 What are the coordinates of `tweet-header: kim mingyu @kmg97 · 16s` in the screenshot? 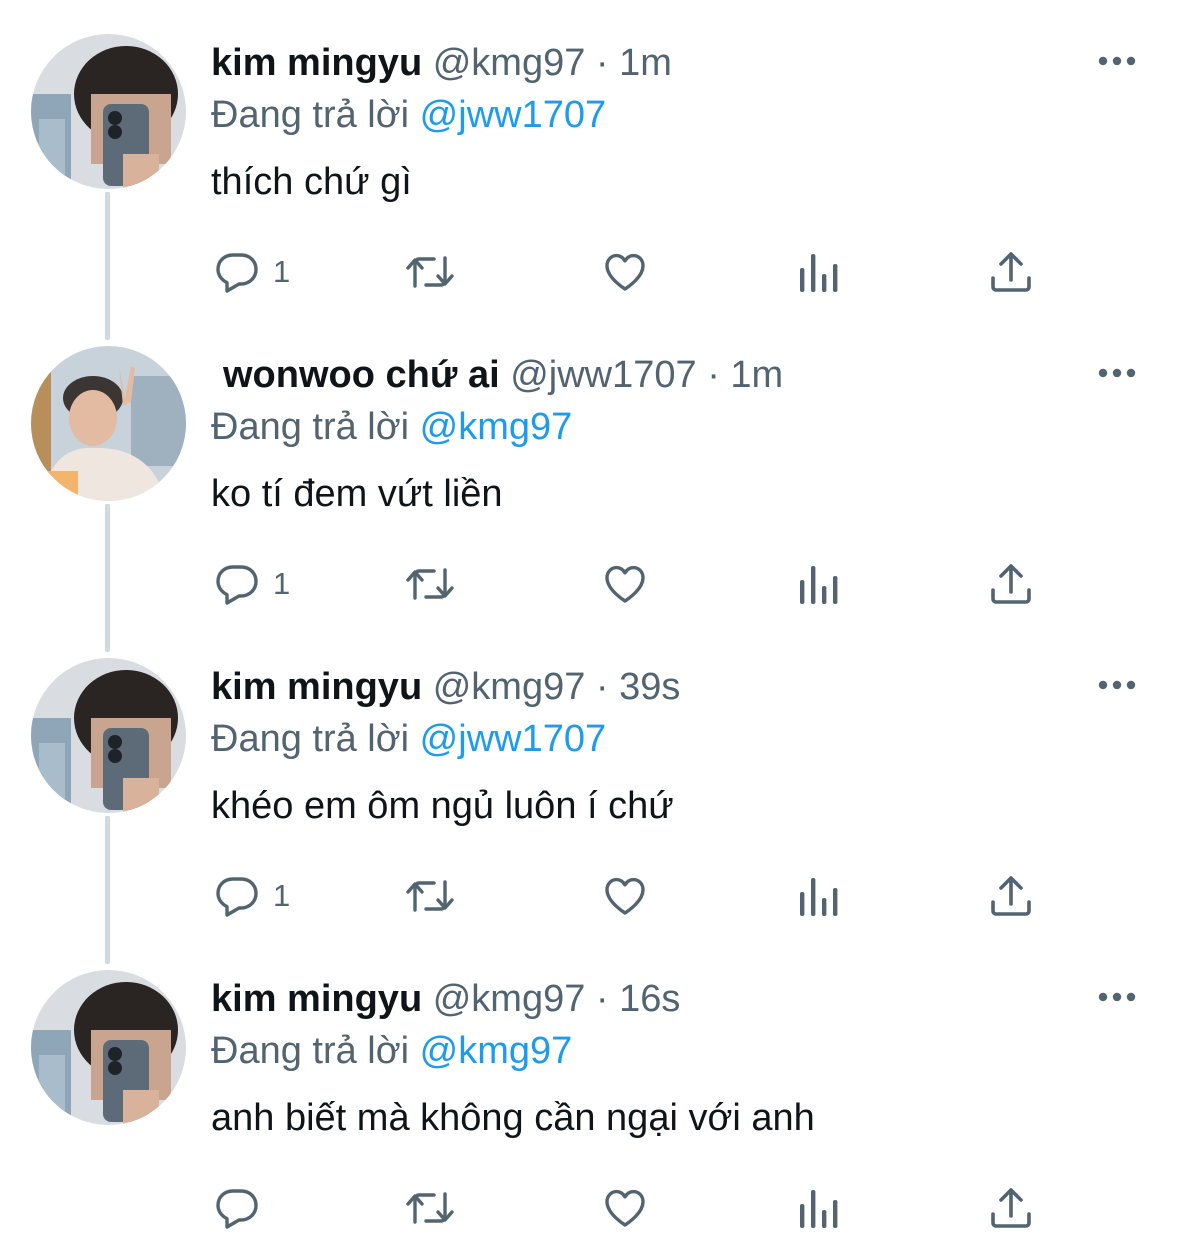 It's located at (445, 999).